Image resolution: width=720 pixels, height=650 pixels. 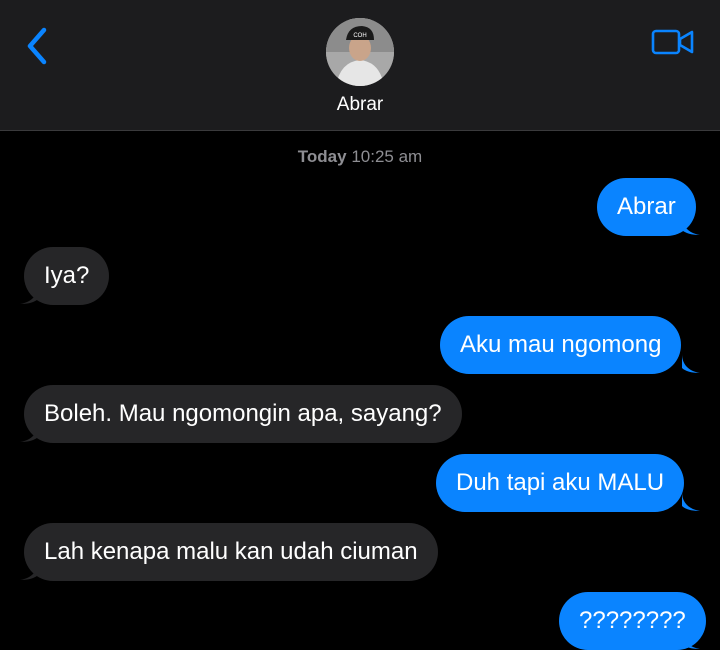 I want to click on avatar-photo: COH, so click(x=360, y=52).